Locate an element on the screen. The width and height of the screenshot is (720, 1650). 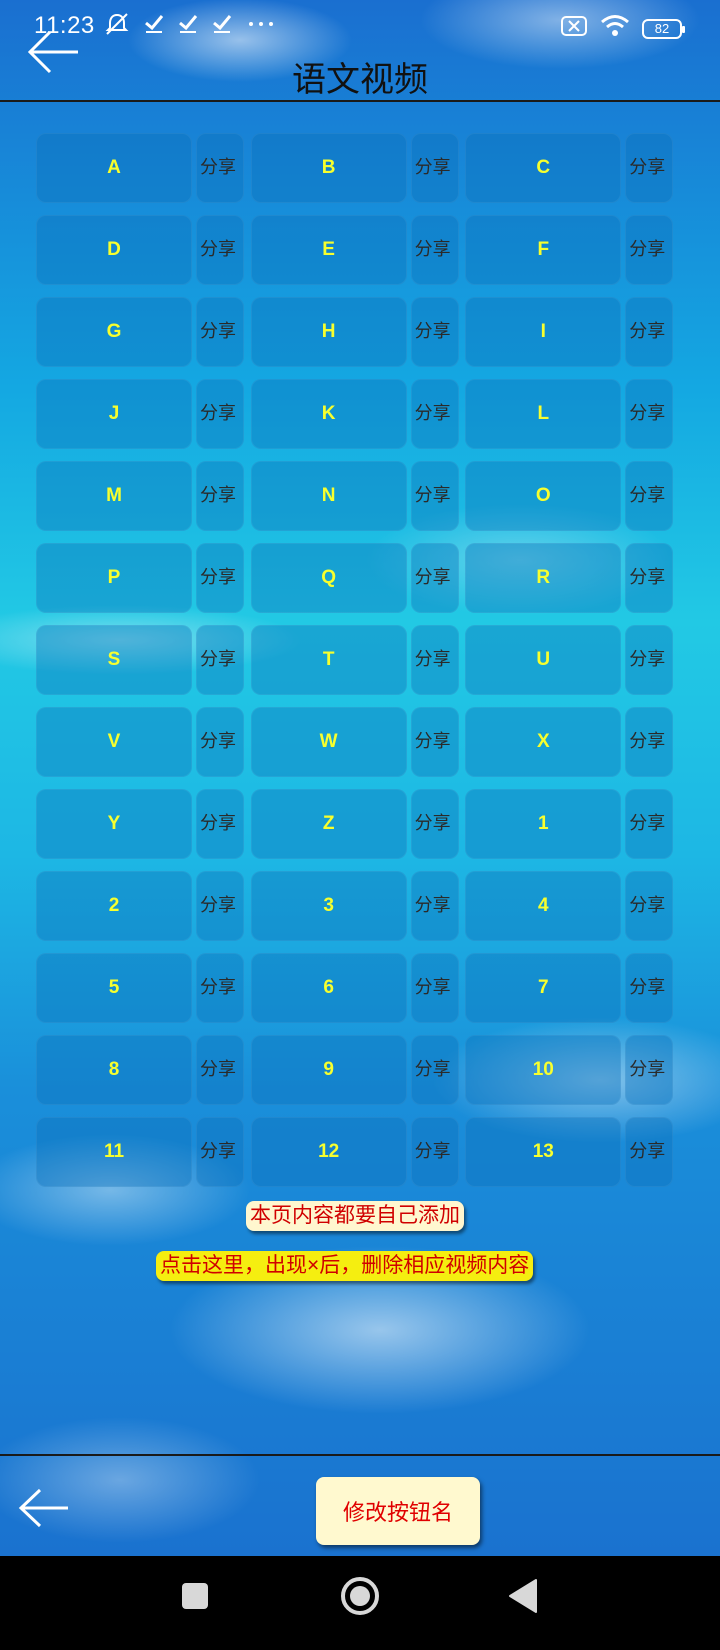
video-button: T is located at coordinates (328, 660).